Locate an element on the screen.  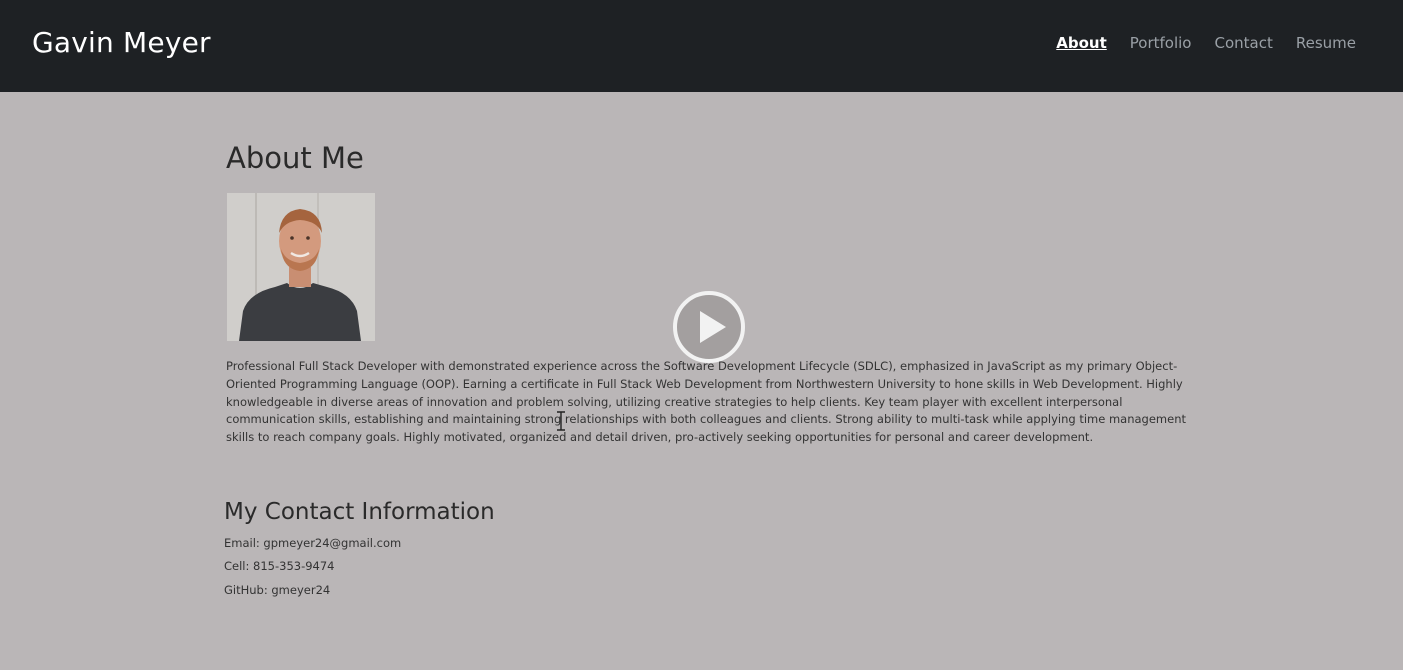
about-heading: About Me is located at coordinates (295, 158).